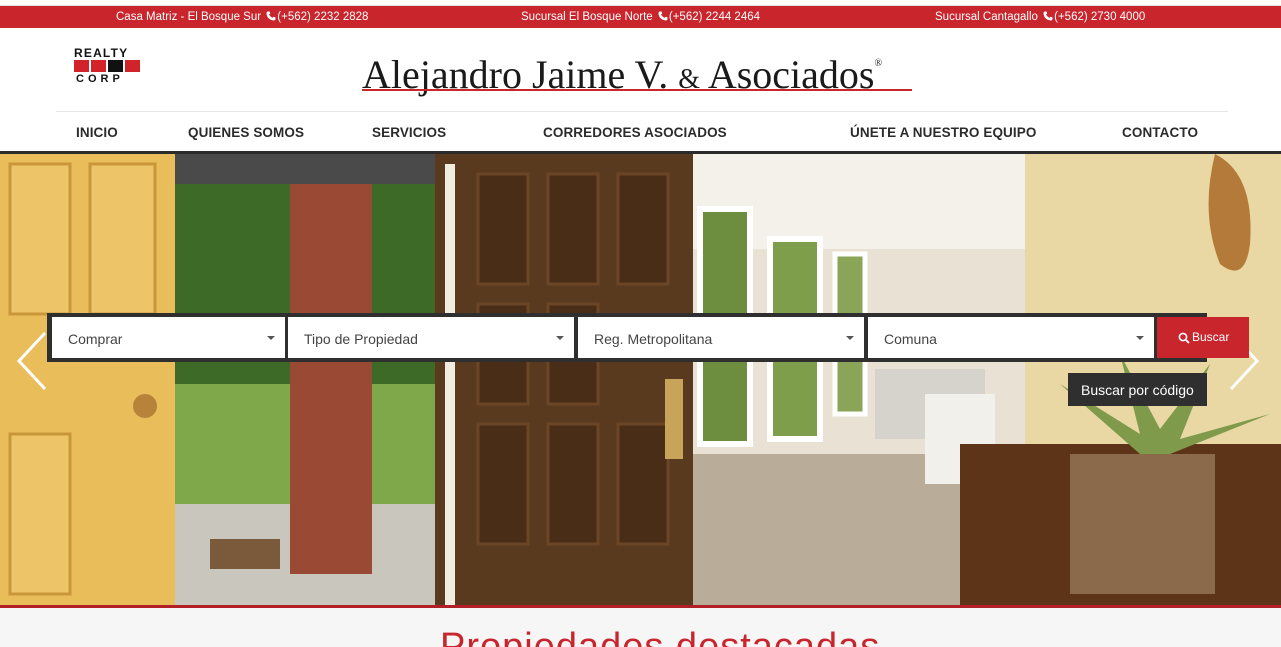 The height and width of the screenshot is (647, 1281). What do you see at coordinates (943, 132) in the screenshot?
I see `nav-item-unete: ÚNETE A NUESTRO EQUIPO` at bounding box center [943, 132].